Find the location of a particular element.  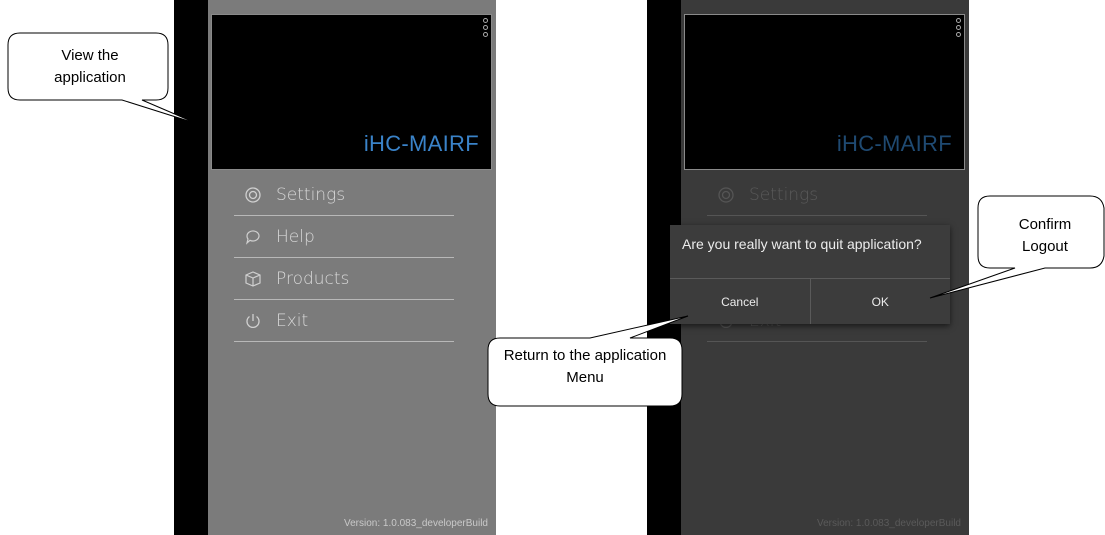

power-icon is located at coordinates (253, 321).